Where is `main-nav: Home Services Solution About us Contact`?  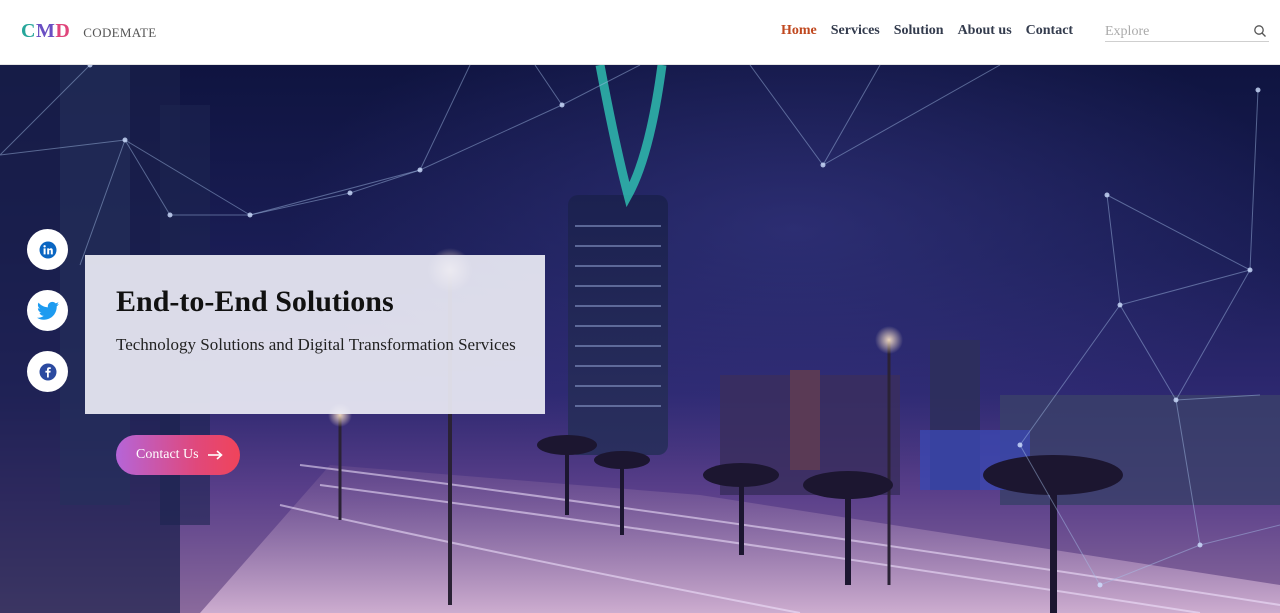 main-nav: Home Services Solution About us Contact is located at coordinates (927, 31).